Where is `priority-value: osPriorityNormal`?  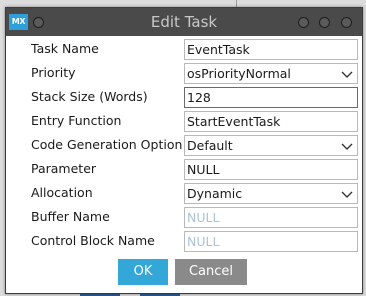
priority-value: osPriorityNormal is located at coordinates (239, 73).